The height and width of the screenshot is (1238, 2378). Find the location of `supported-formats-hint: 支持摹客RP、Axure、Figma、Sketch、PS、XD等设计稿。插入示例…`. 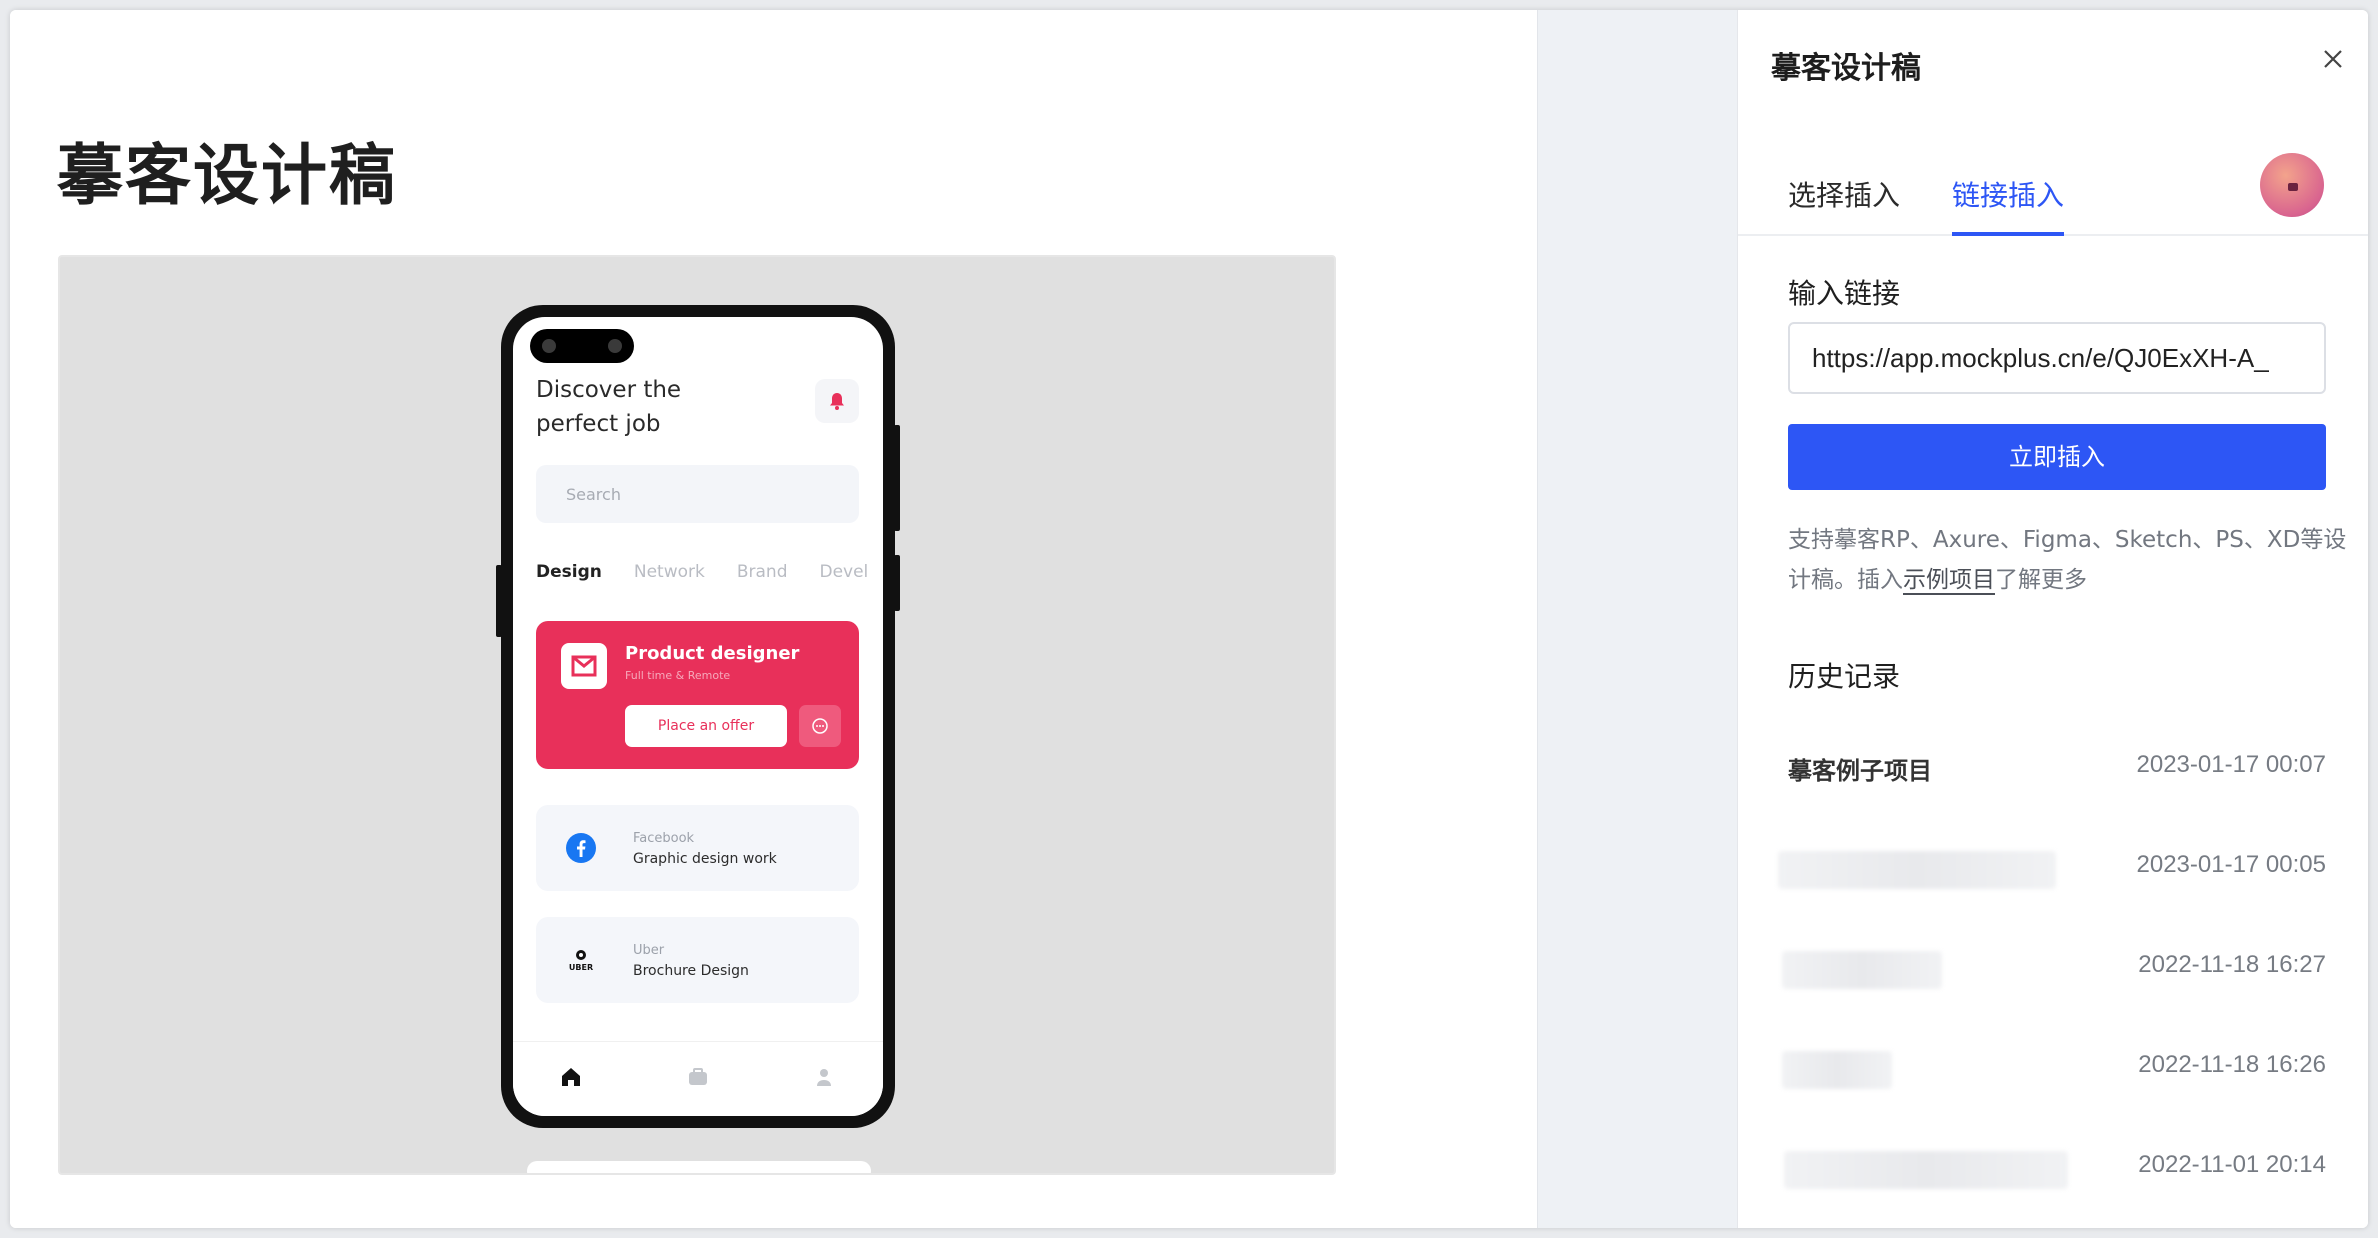

supported-formats-hint: 支持摹客RP、Axure、Figma、Sketch、PS、XD等设计稿。插入示例… is located at coordinates (2068, 560).